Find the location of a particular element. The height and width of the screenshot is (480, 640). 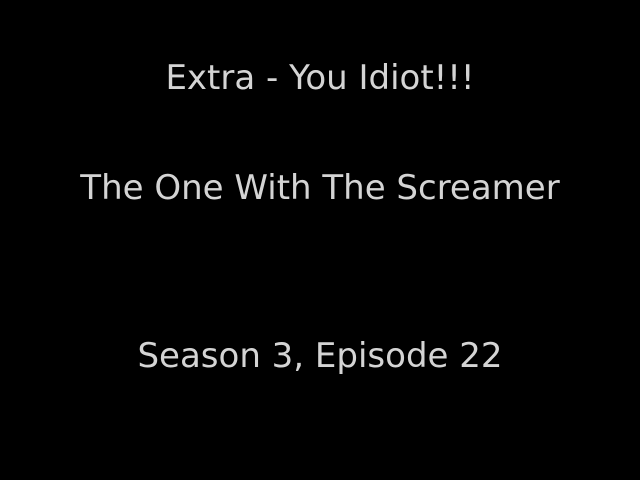

season-episode-label: Season 3, Episode 22 is located at coordinates (320, 356).